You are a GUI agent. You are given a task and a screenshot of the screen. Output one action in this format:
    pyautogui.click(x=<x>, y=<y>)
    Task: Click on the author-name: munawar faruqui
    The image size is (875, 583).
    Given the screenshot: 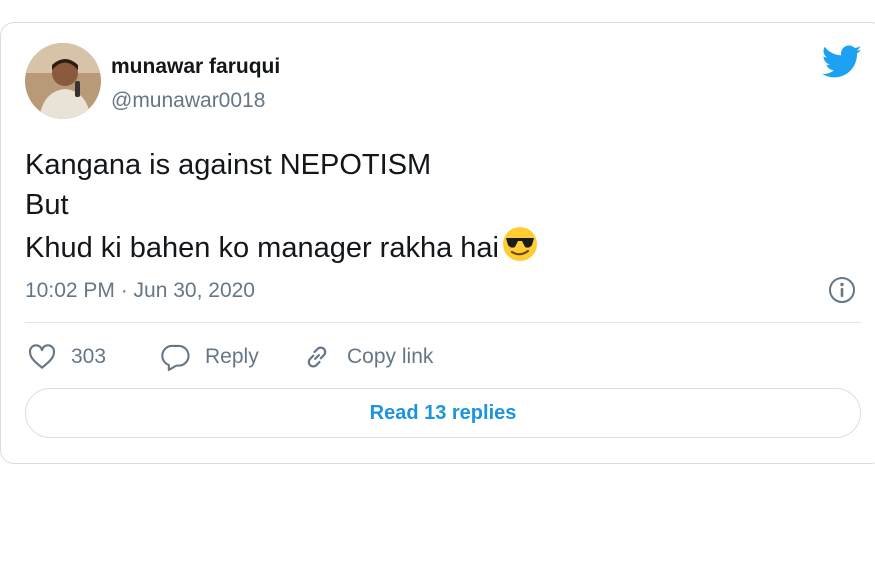 What is the action you would take?
    pyautogui.click(x=195, y=67)
    